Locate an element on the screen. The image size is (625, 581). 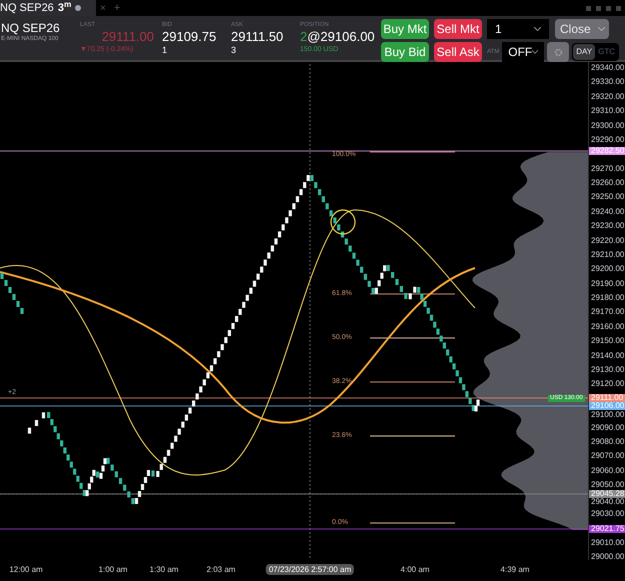
price-axis-label: 29230.00 is located at coordinates (607, 226).